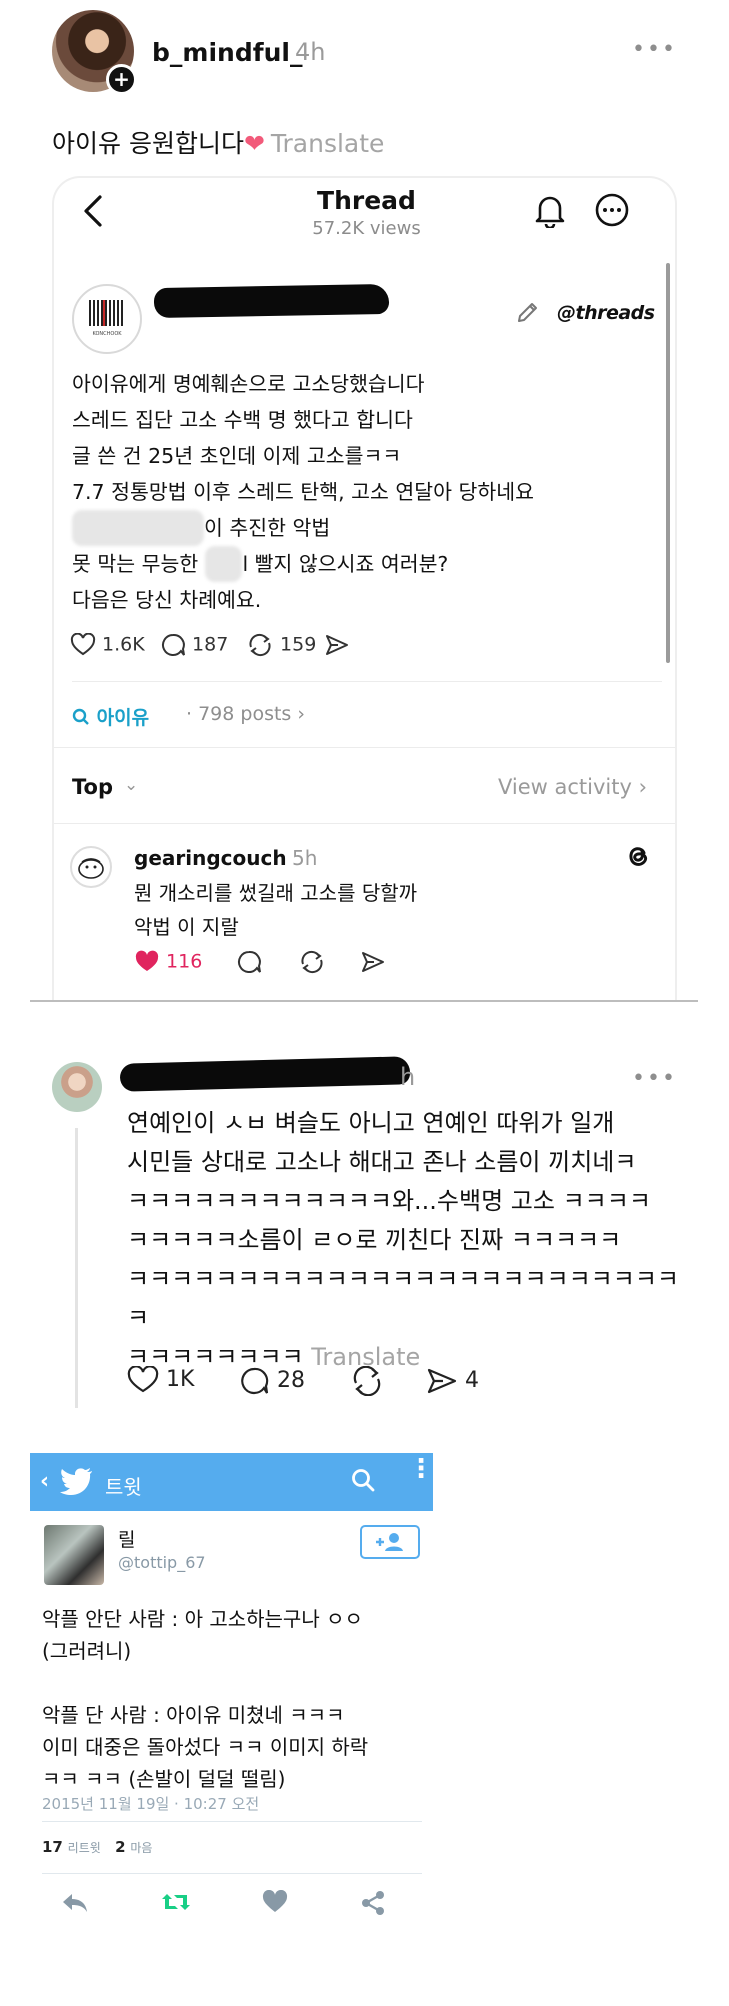 The width and height of the screenshot is (729, 2006). What do you see at coordinates (337, 645) in the screenshot?
I see `share-button` at bounding box center [337, 645].